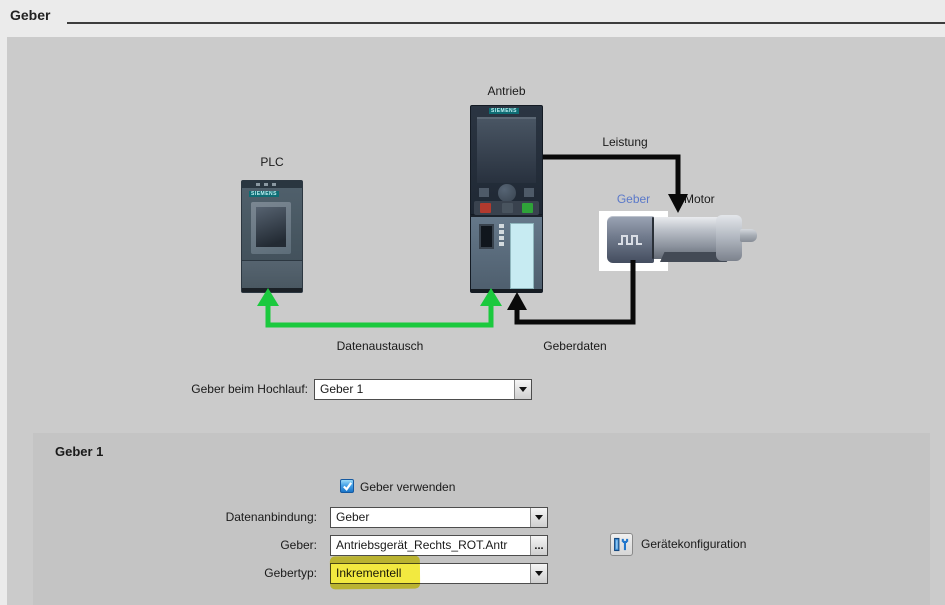 This screenshot has height=605, width=945. What do you see at coordinates (272, 184) in the screenshot?
I see `plc-top-strip` at bounding box center [272, 184].